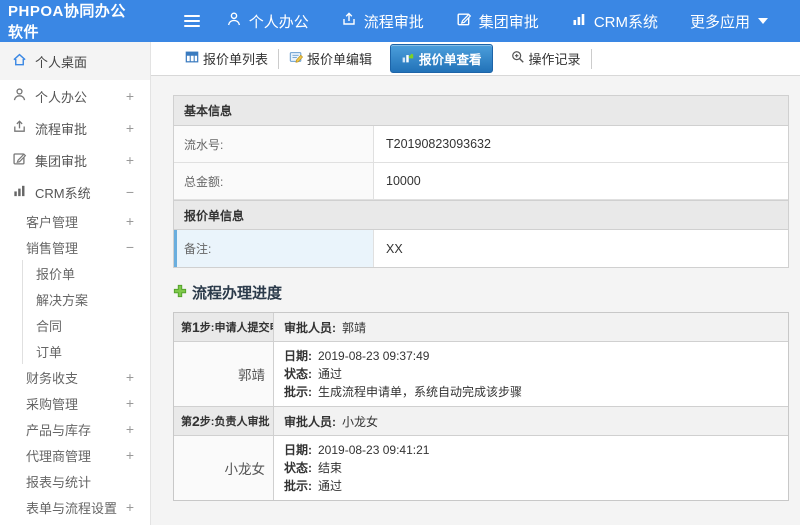 This screenshot has height=525, width=800. Describe the element at coordinates (438, 144) in the screenshot. I see `field-value: T20190823093632` at that location.